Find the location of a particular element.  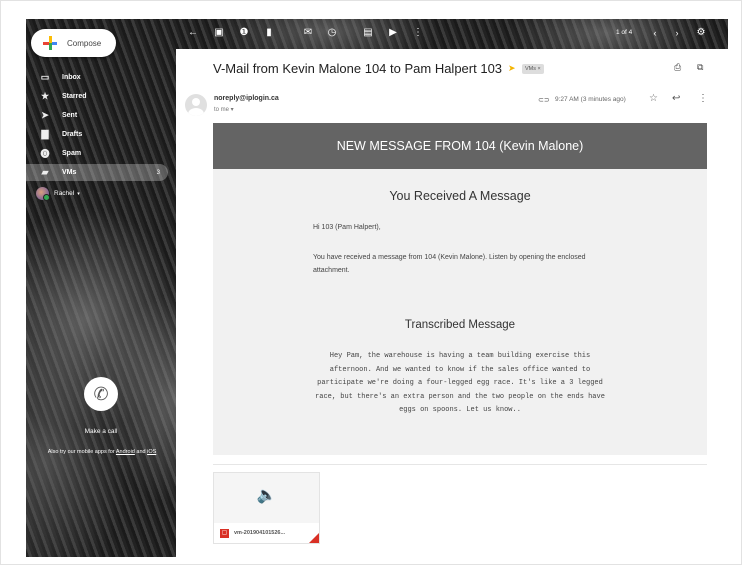

compose-label: Compose is located at coordinates (84, 43).